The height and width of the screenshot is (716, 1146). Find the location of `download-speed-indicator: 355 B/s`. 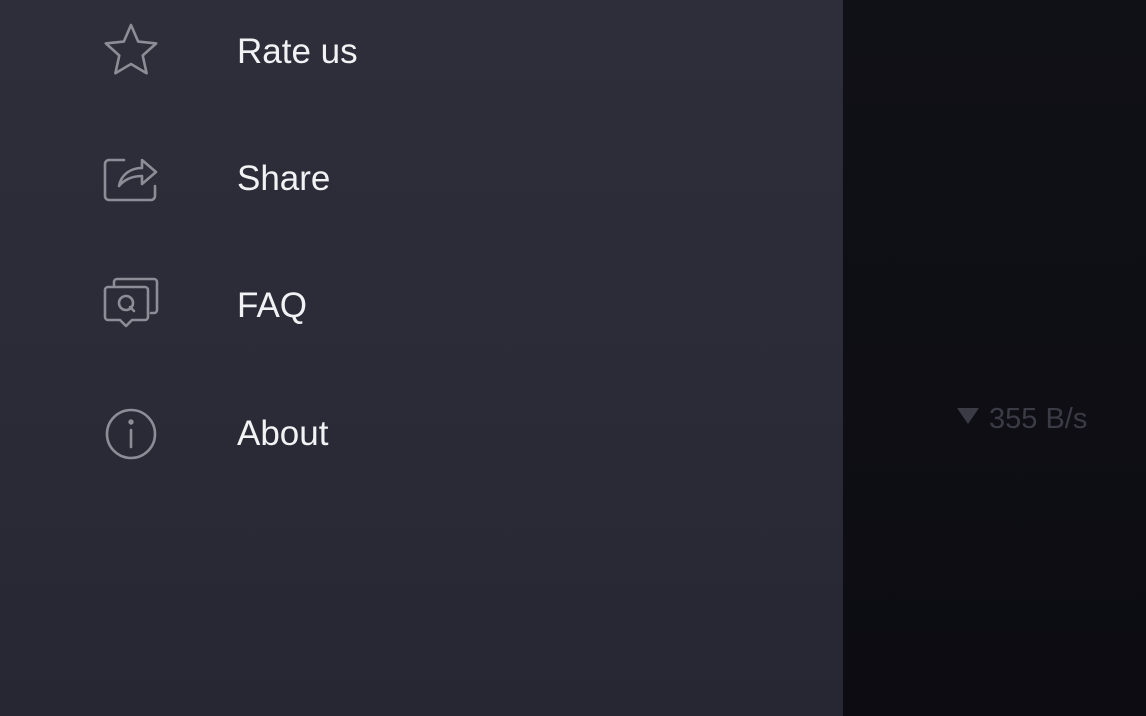

download-speed-indicator: 355 B/s is located at coordinates (1022, 419).